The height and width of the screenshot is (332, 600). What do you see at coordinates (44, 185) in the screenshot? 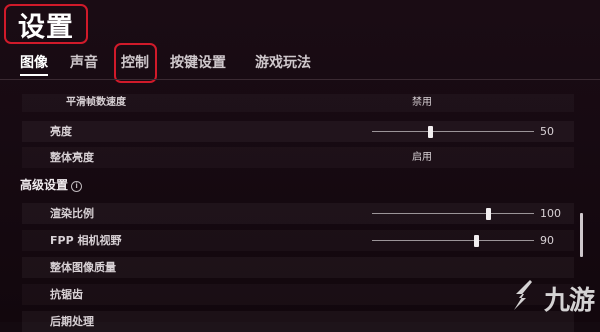
I see `section-title: 高级设置` at bounding box center [44, 185].